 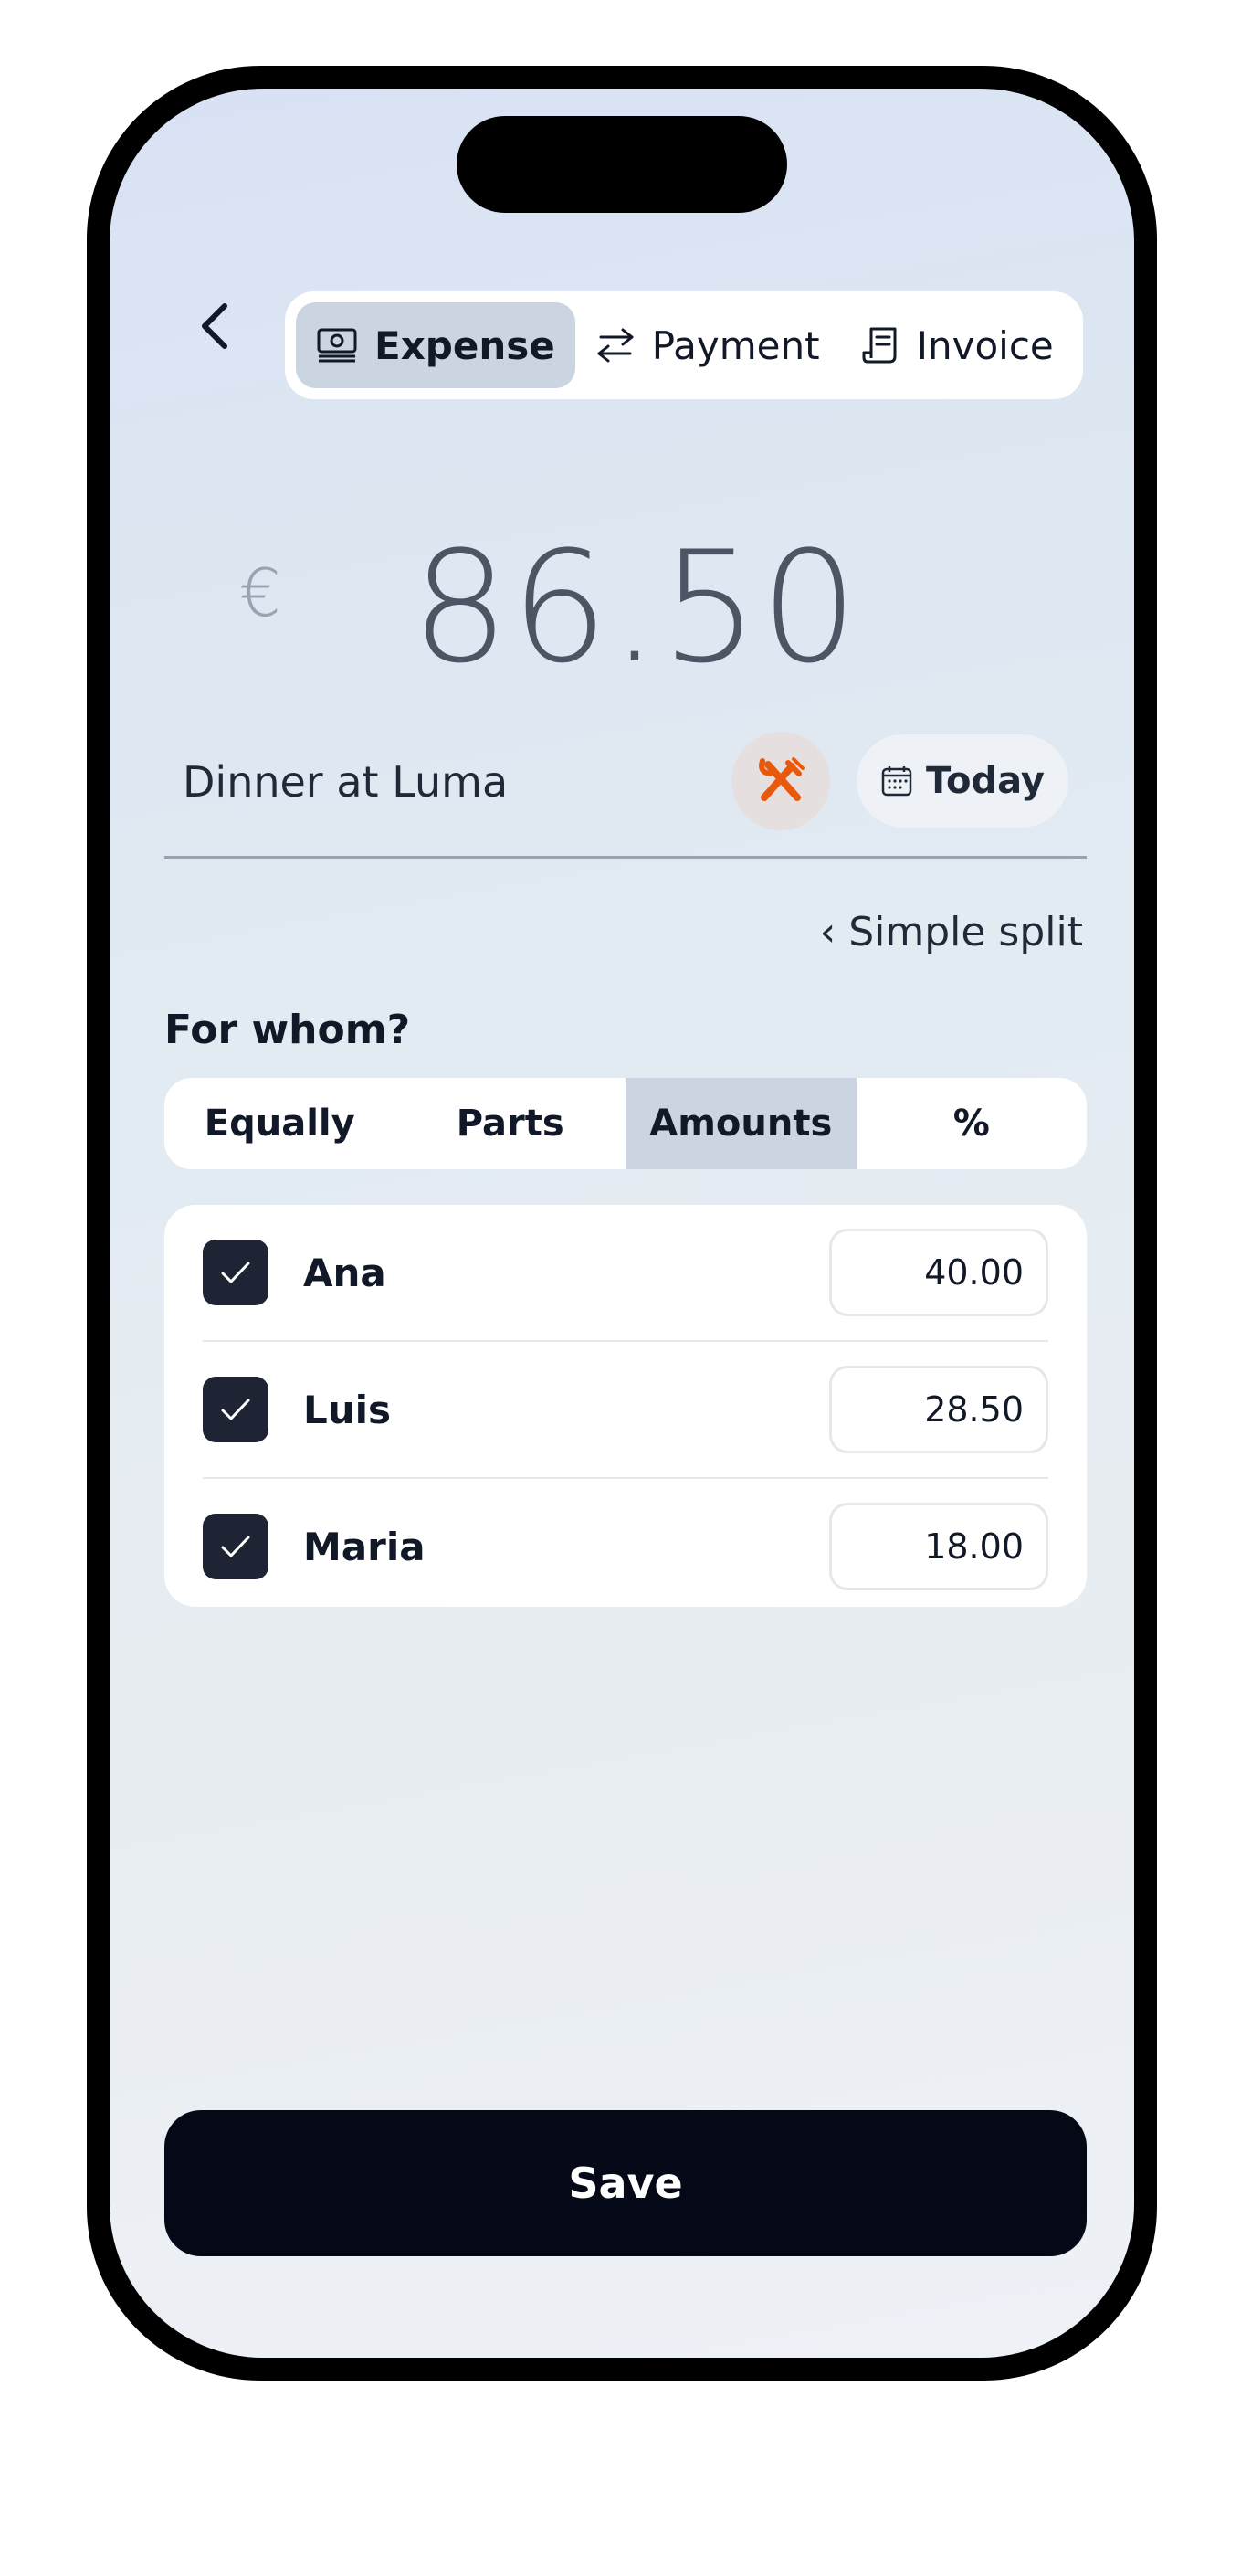 What do you see at coordinates (625, 2183) in the screenshot?
I see `save-button: Save` at bounding box center [625, 2183].